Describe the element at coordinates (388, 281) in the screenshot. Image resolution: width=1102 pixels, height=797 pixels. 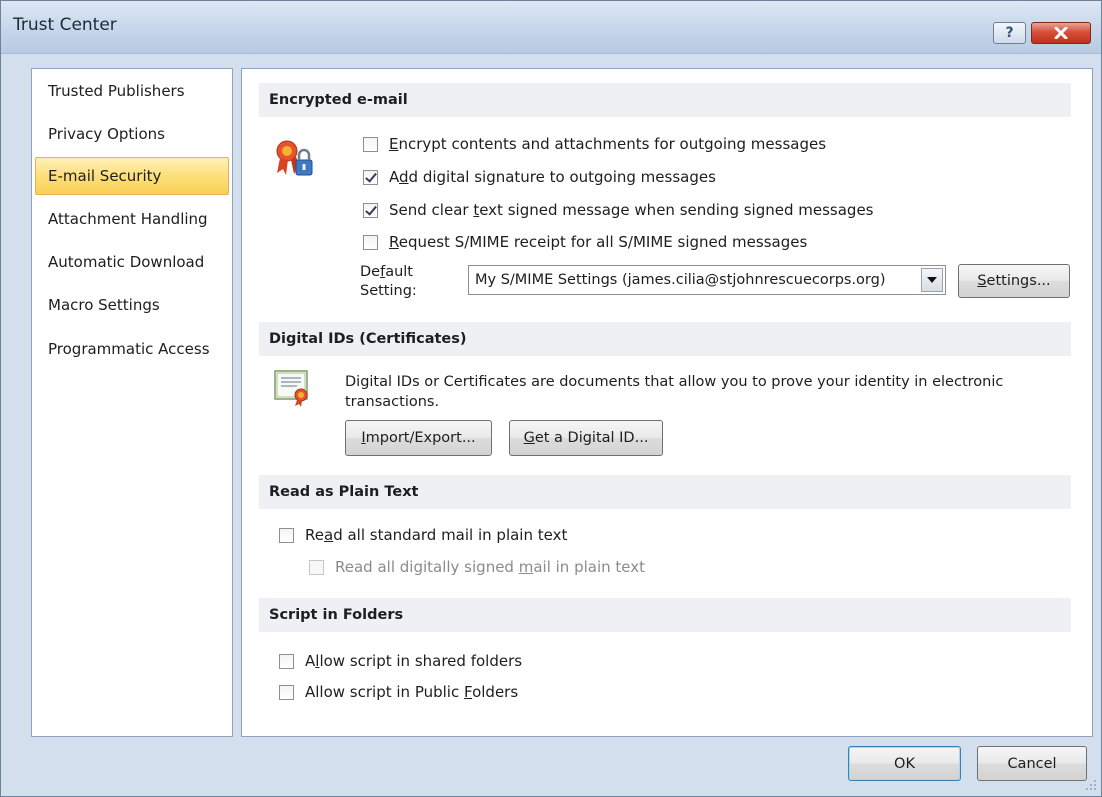
I see `default-setting-label: Default Setting:` at that location.